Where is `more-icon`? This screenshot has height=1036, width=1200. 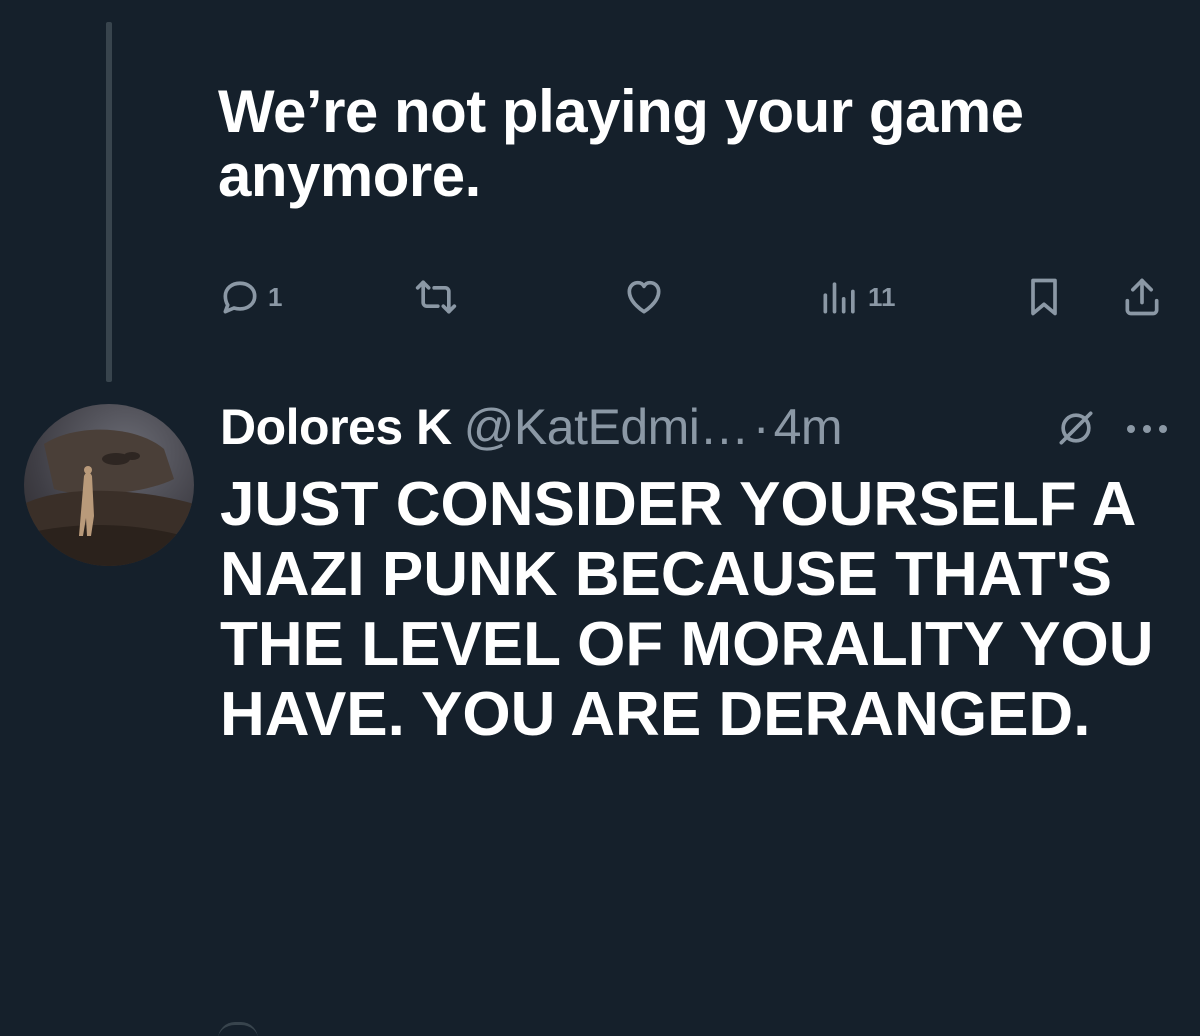
more-icon is located at coordinates (1147, 429).